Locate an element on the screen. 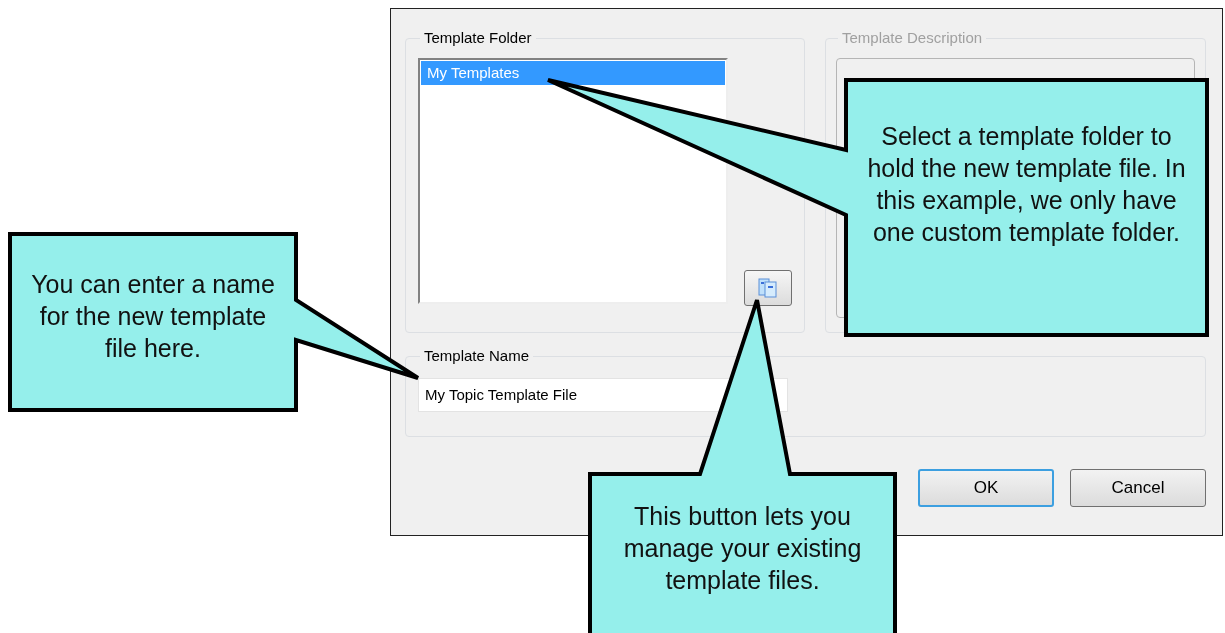 The height and width of the screenshot is (633, 1225). documents-icon is located at coordinates (768, 287).